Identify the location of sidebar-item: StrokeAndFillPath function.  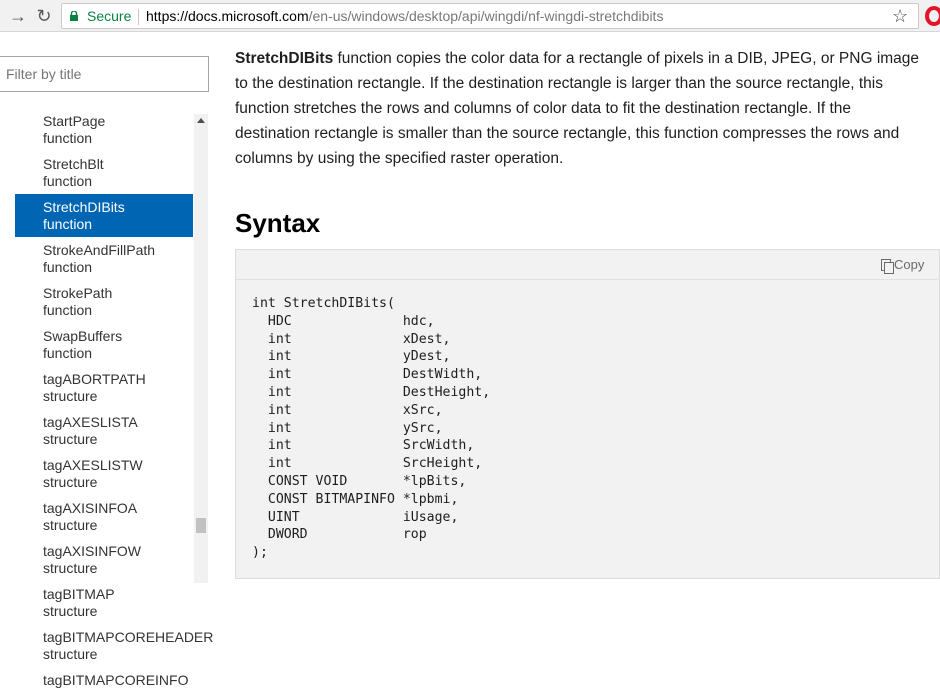
(104, 258).